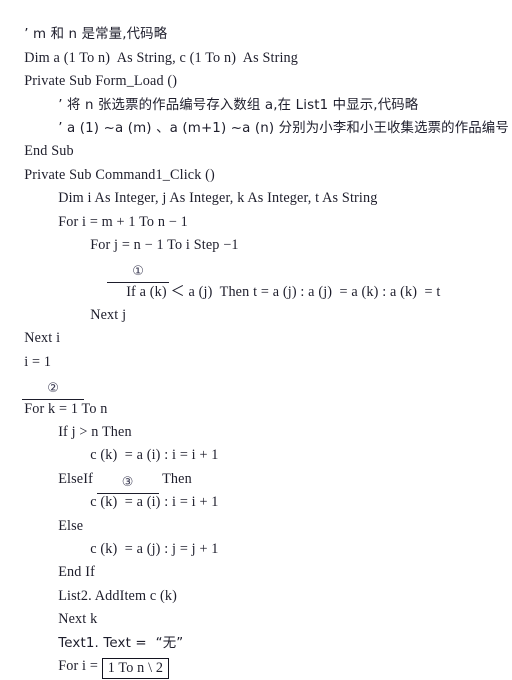 Image resolution: width=512 pixels, height=680 pixels. Describe the element at coordinates (256, 536) in the screenshot. I see `code-line: c (k) = a (j) : j = j + 1` at that location.